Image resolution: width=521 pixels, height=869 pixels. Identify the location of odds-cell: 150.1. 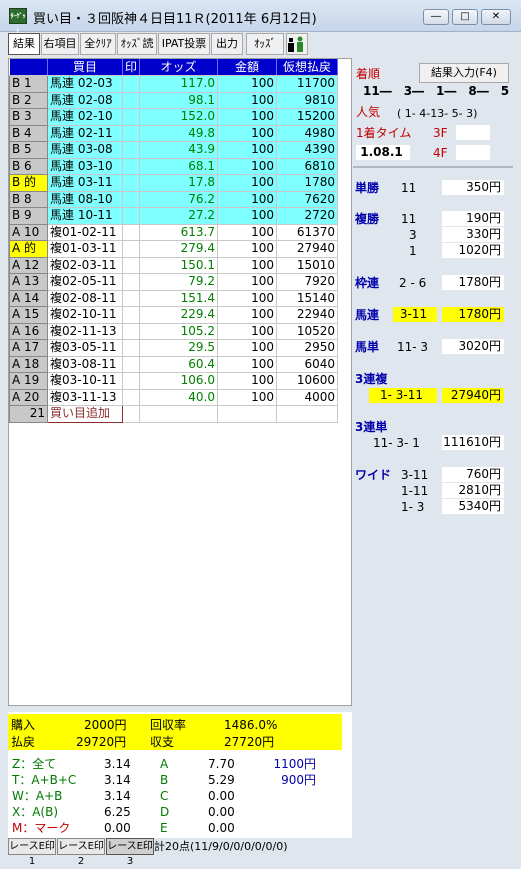
(179, 265).